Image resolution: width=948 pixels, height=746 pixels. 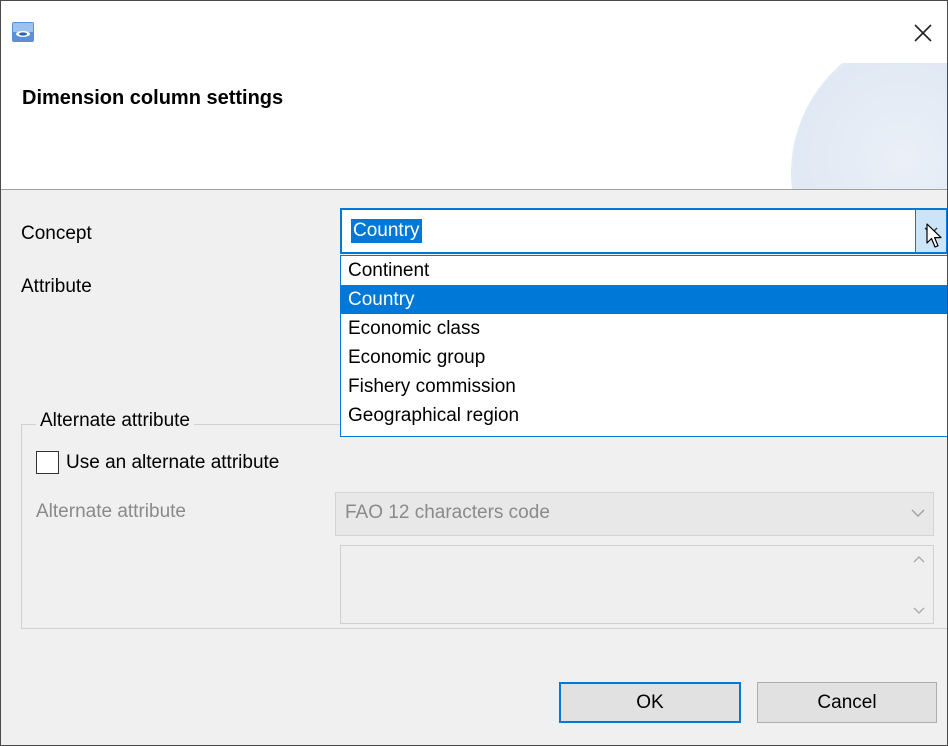 I want to click on dropdown-option: Economic group, so click(x=644, y=357).